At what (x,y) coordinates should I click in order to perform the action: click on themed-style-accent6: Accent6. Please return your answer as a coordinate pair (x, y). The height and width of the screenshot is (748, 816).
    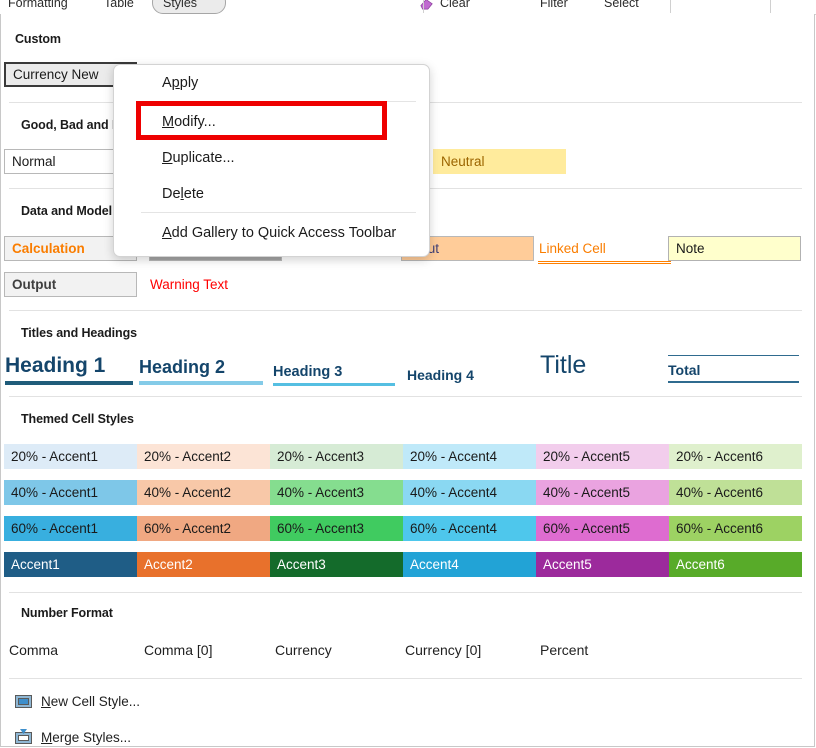
    Looking at the image, I should click on (735, 564).